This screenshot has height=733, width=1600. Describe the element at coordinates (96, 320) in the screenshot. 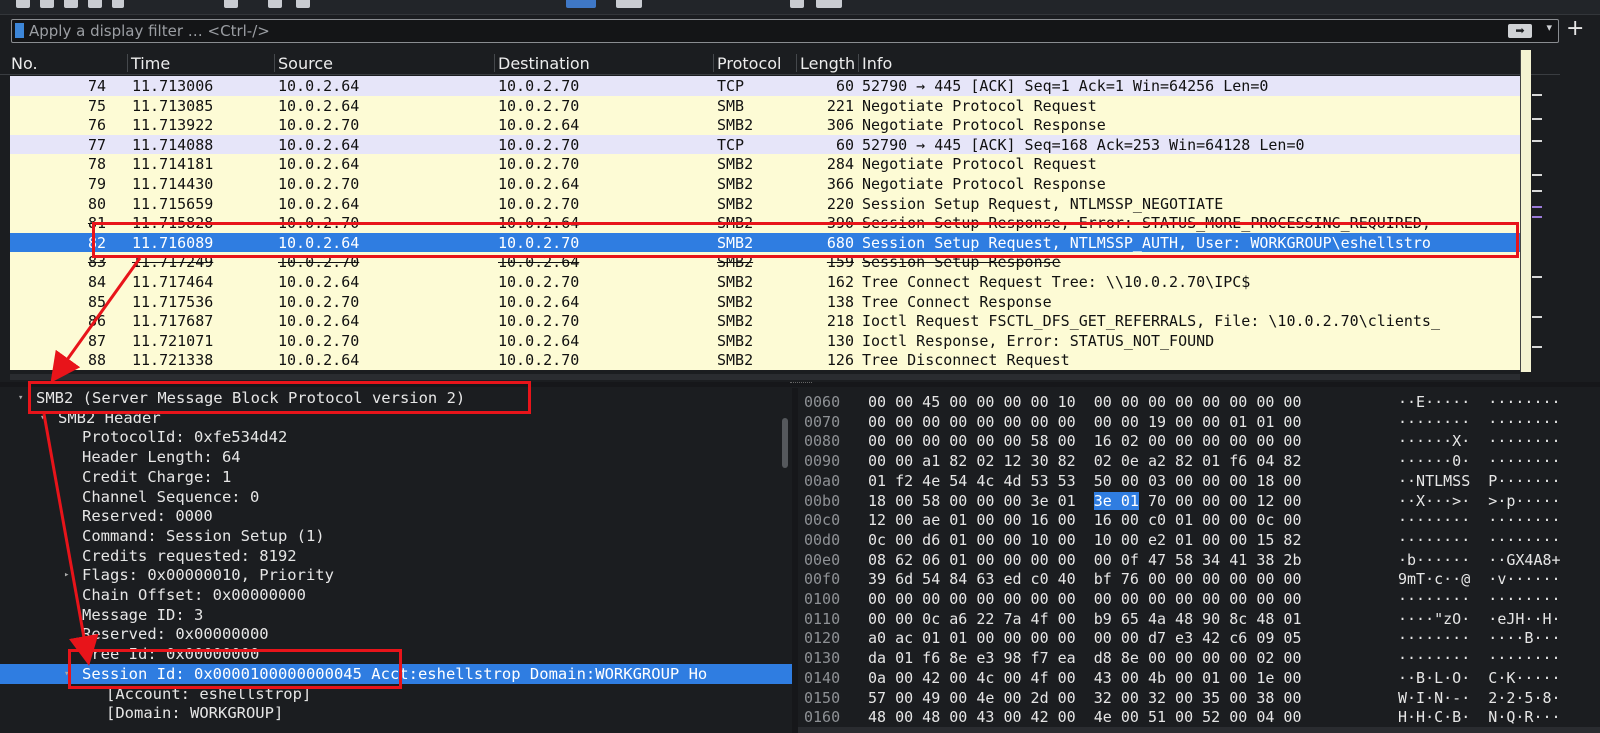

I see `arrow-to-smb2-header` at that location.